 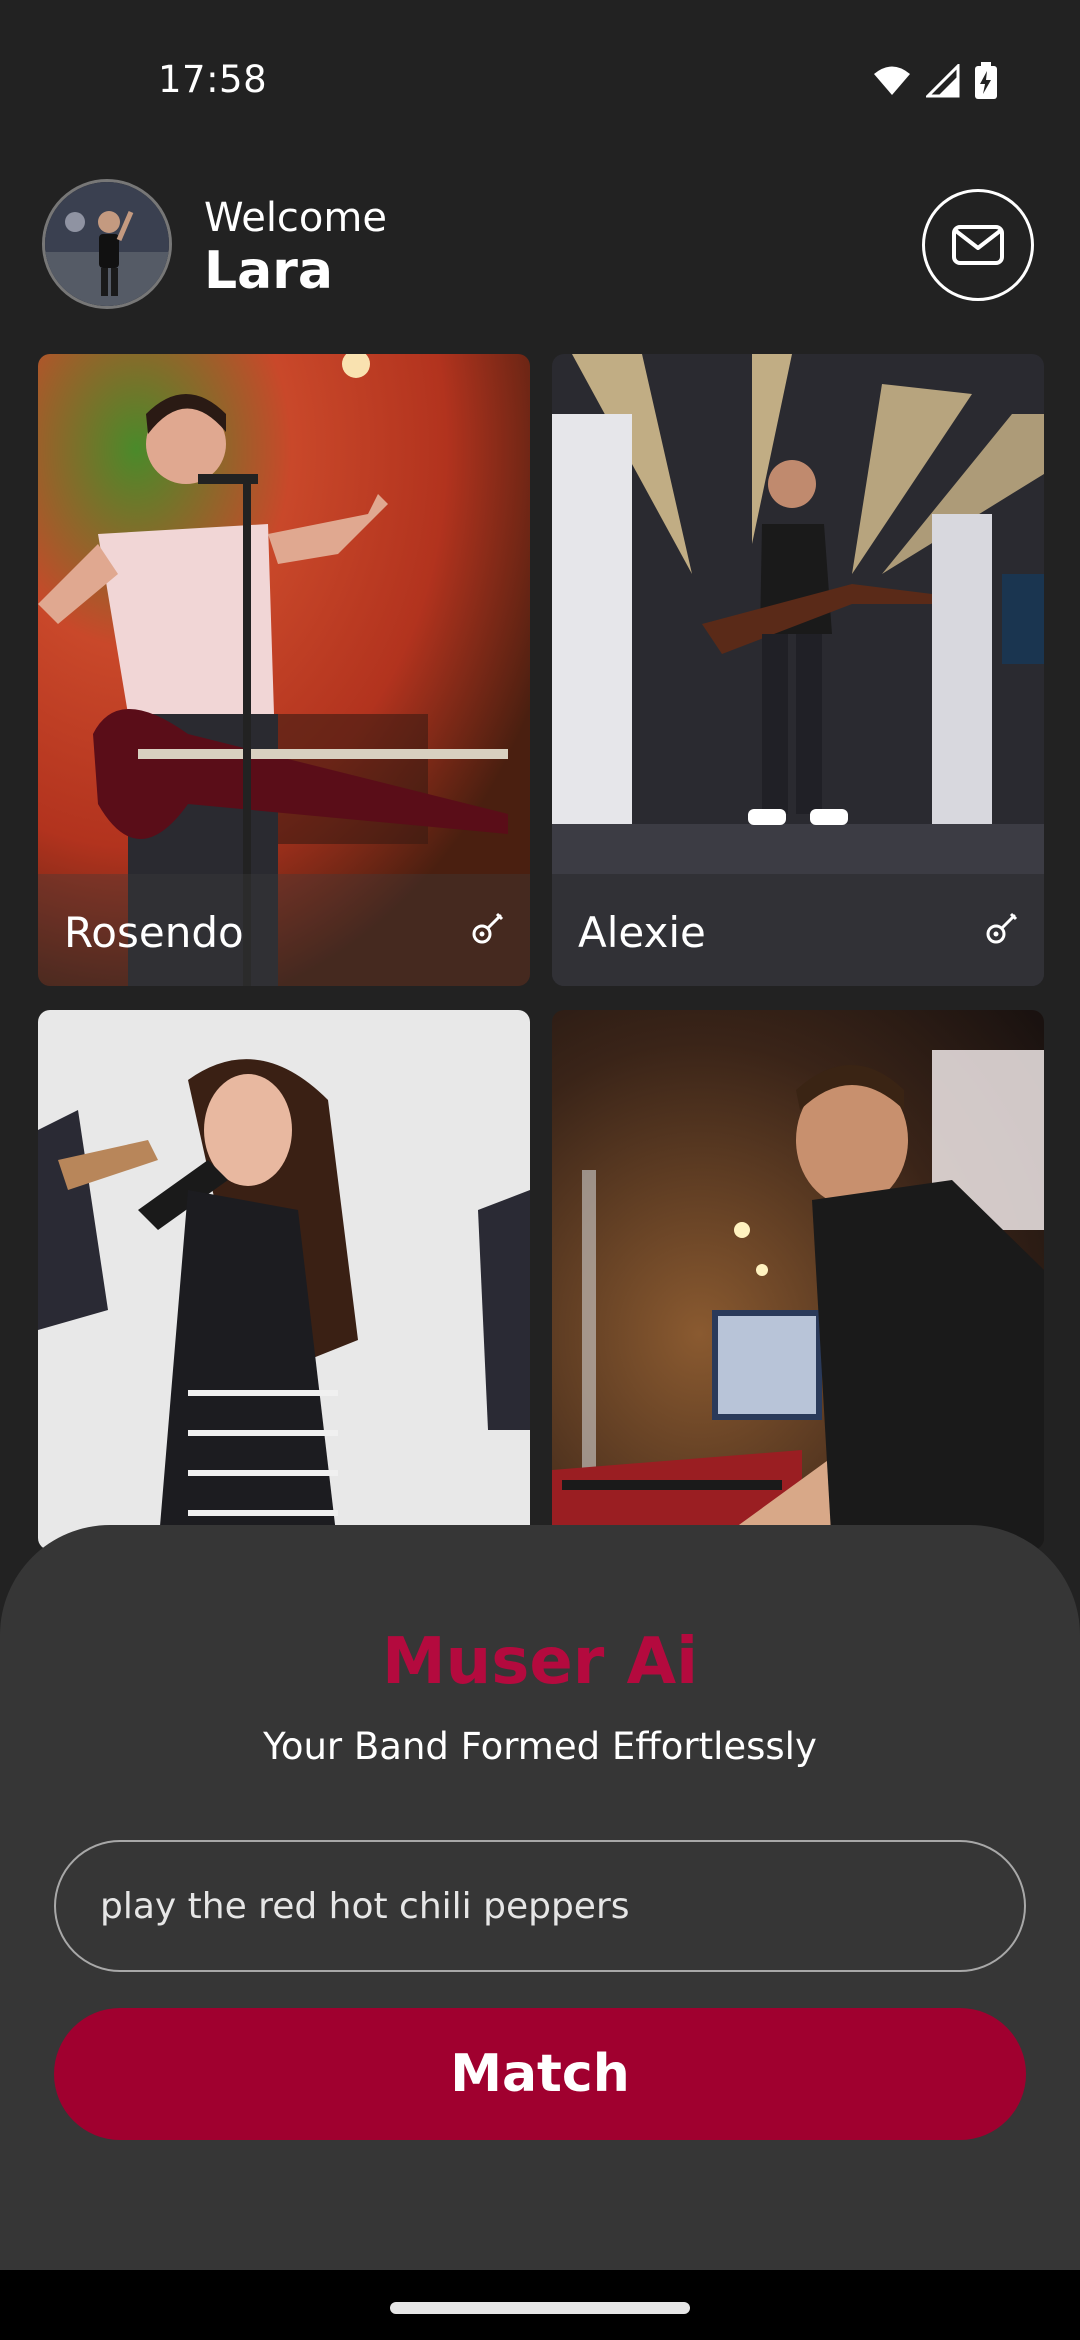 What do you see at coordinates (986, 80) in the screenshot?
I see `battery-charging-icon` at bounding box center [986, 80].